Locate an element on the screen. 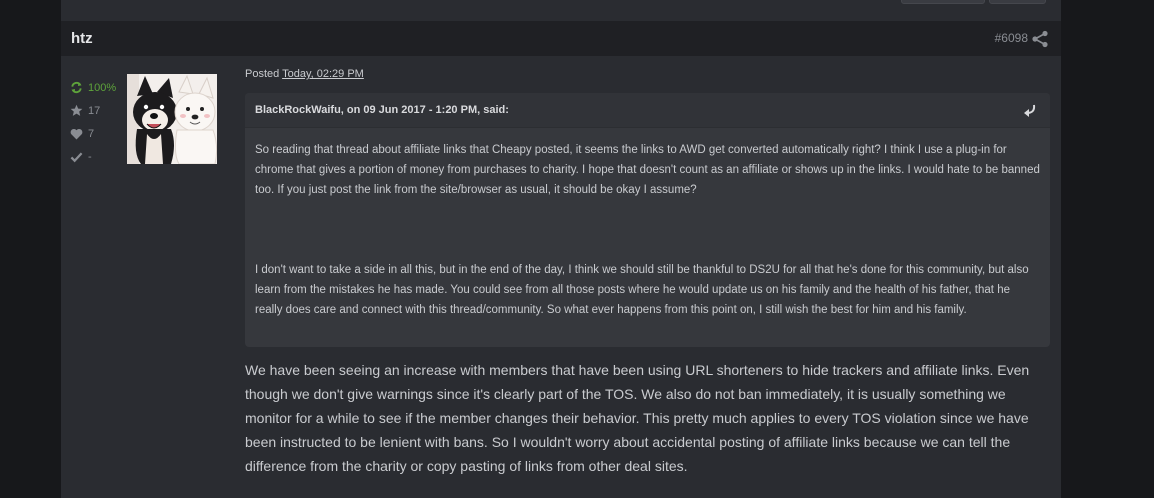  stat-check: - is located at coordinates (92, 156).